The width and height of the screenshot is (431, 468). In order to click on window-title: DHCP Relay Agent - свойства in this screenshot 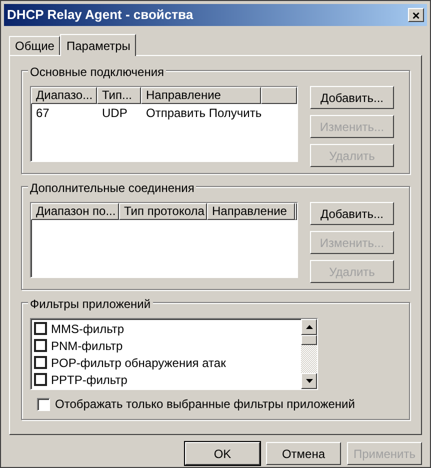, I will do `click(100, 15)`.